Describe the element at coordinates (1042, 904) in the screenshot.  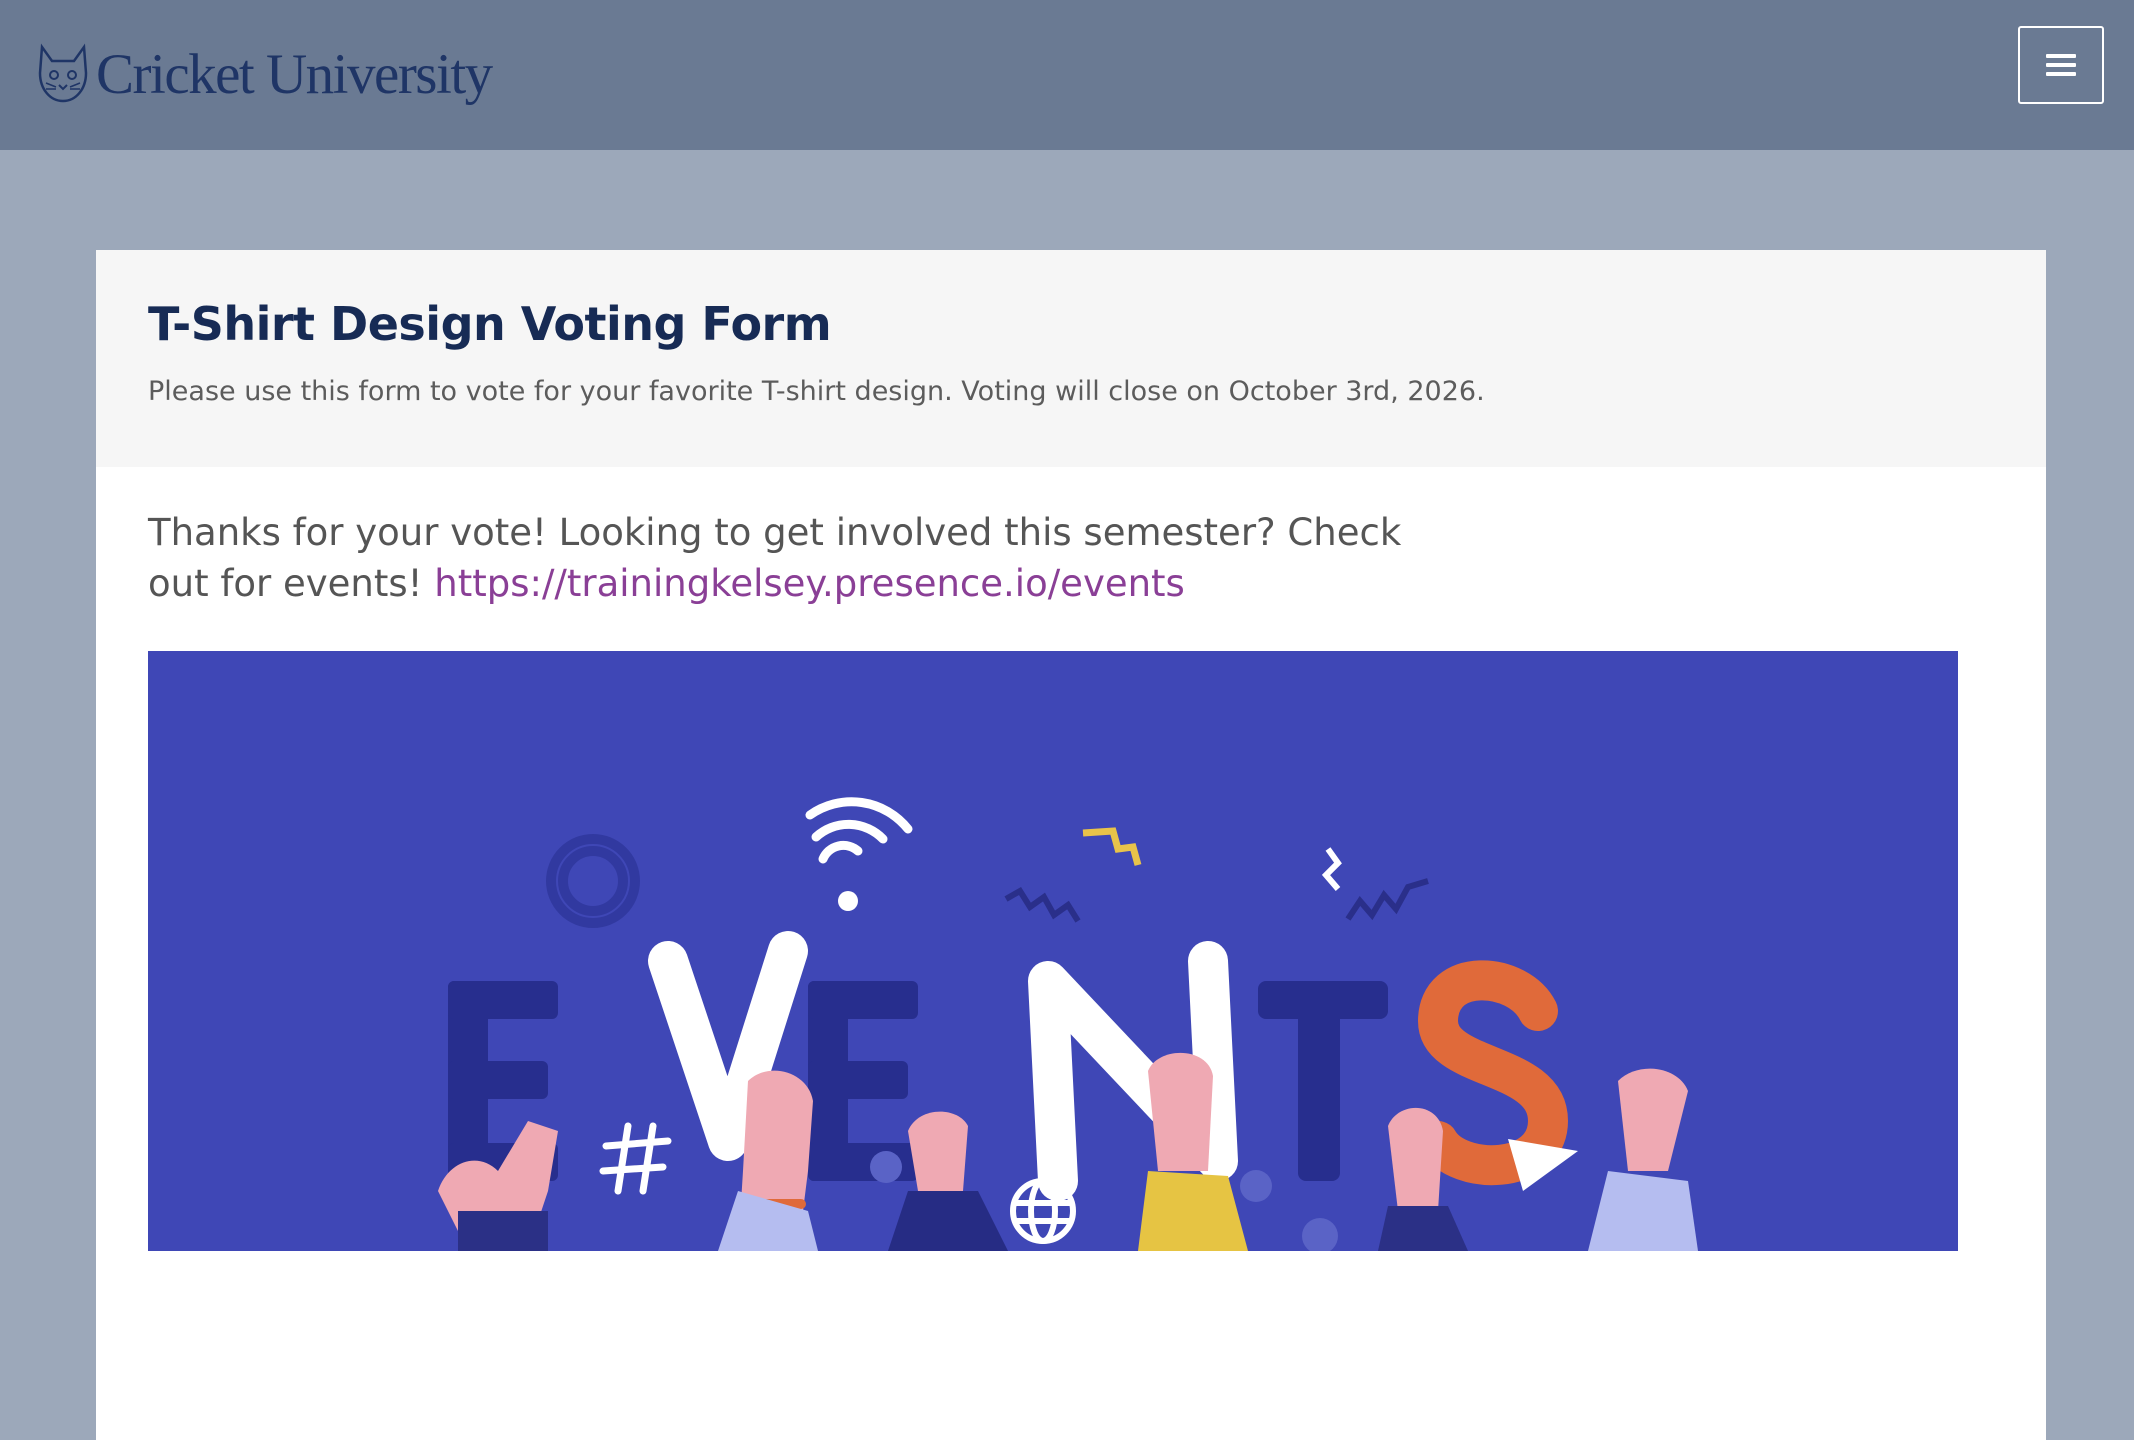
I see `squiggle-dark` at that location.